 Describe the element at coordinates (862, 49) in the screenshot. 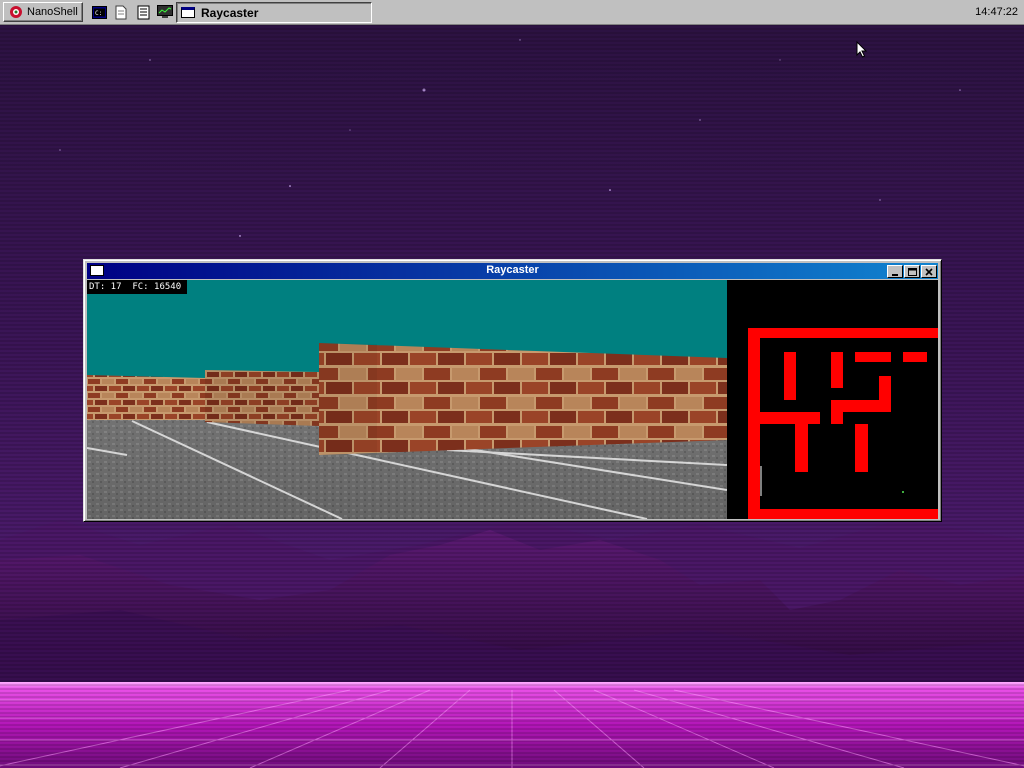

I see `mouse-cursor-icon` at that location.